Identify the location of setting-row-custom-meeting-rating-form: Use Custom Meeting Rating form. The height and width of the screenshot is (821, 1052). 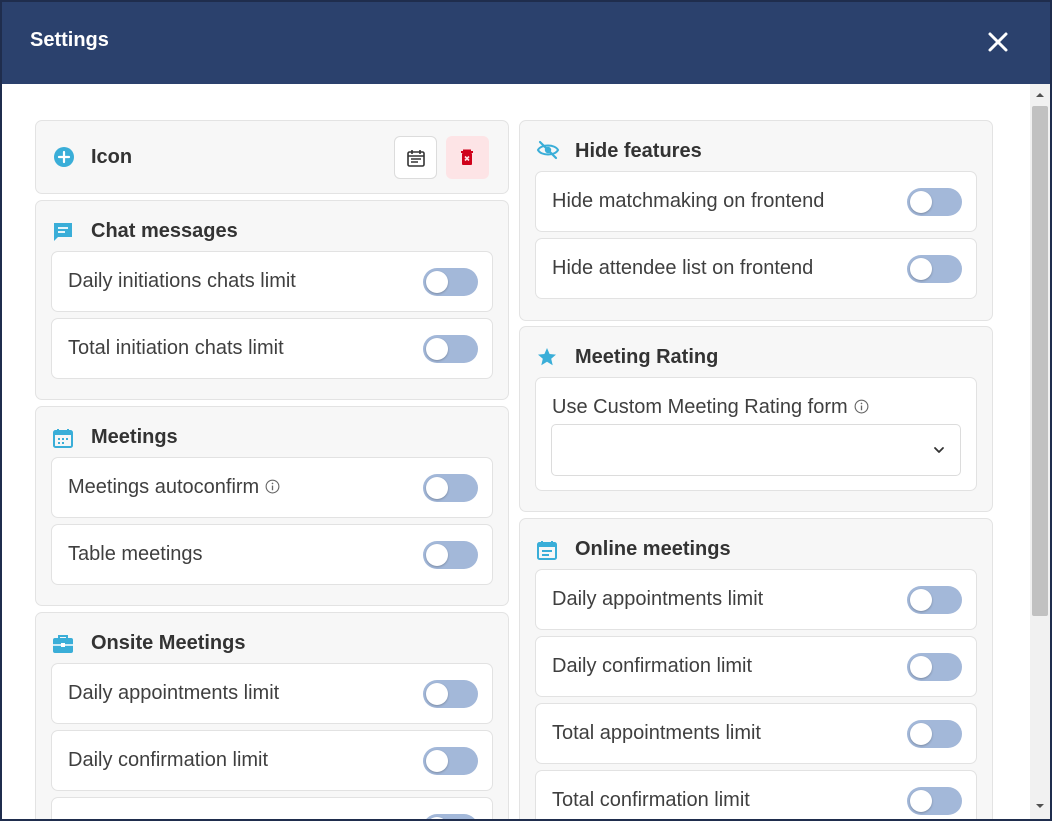
(756, 434).